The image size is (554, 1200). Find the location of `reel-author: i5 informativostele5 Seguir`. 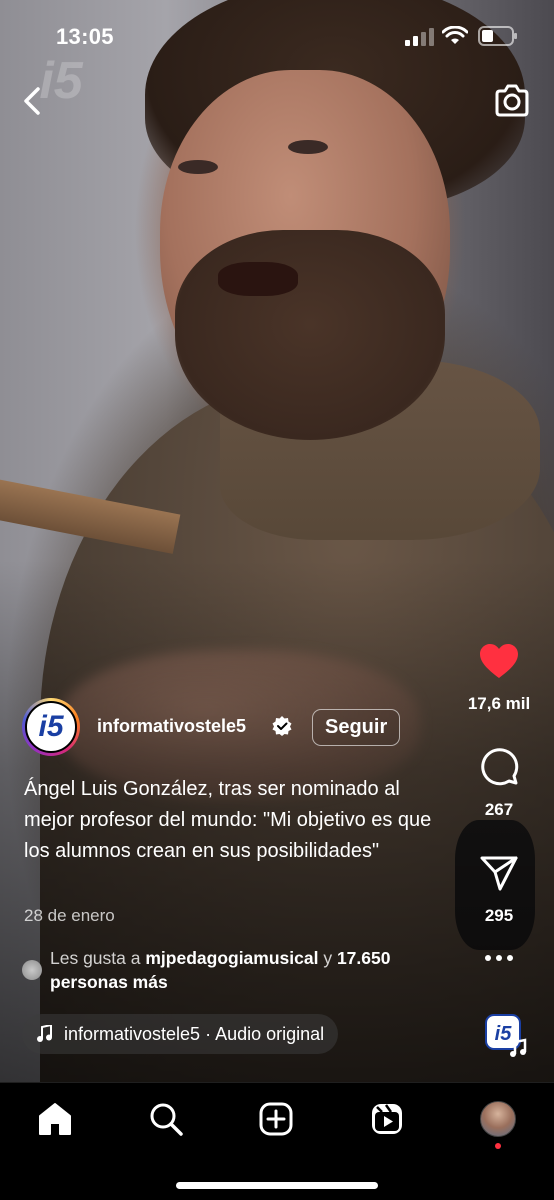

reel-author: i5 informativostele5 Seguir is located at coordinates (222, 728).